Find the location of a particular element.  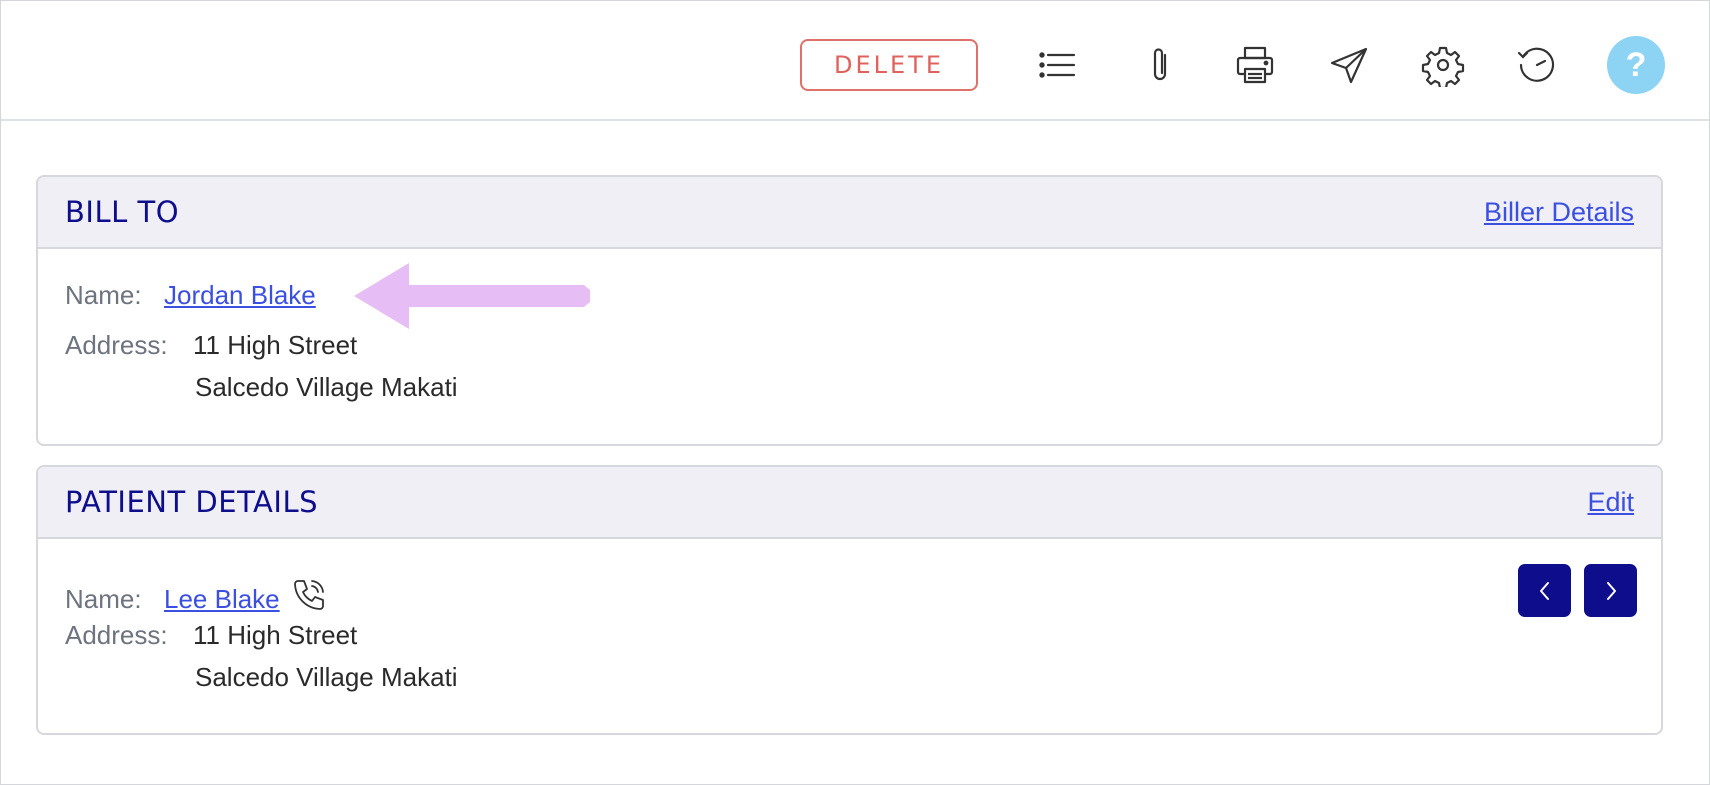

chevron-right-icon is located at coordinates (1611, 590).